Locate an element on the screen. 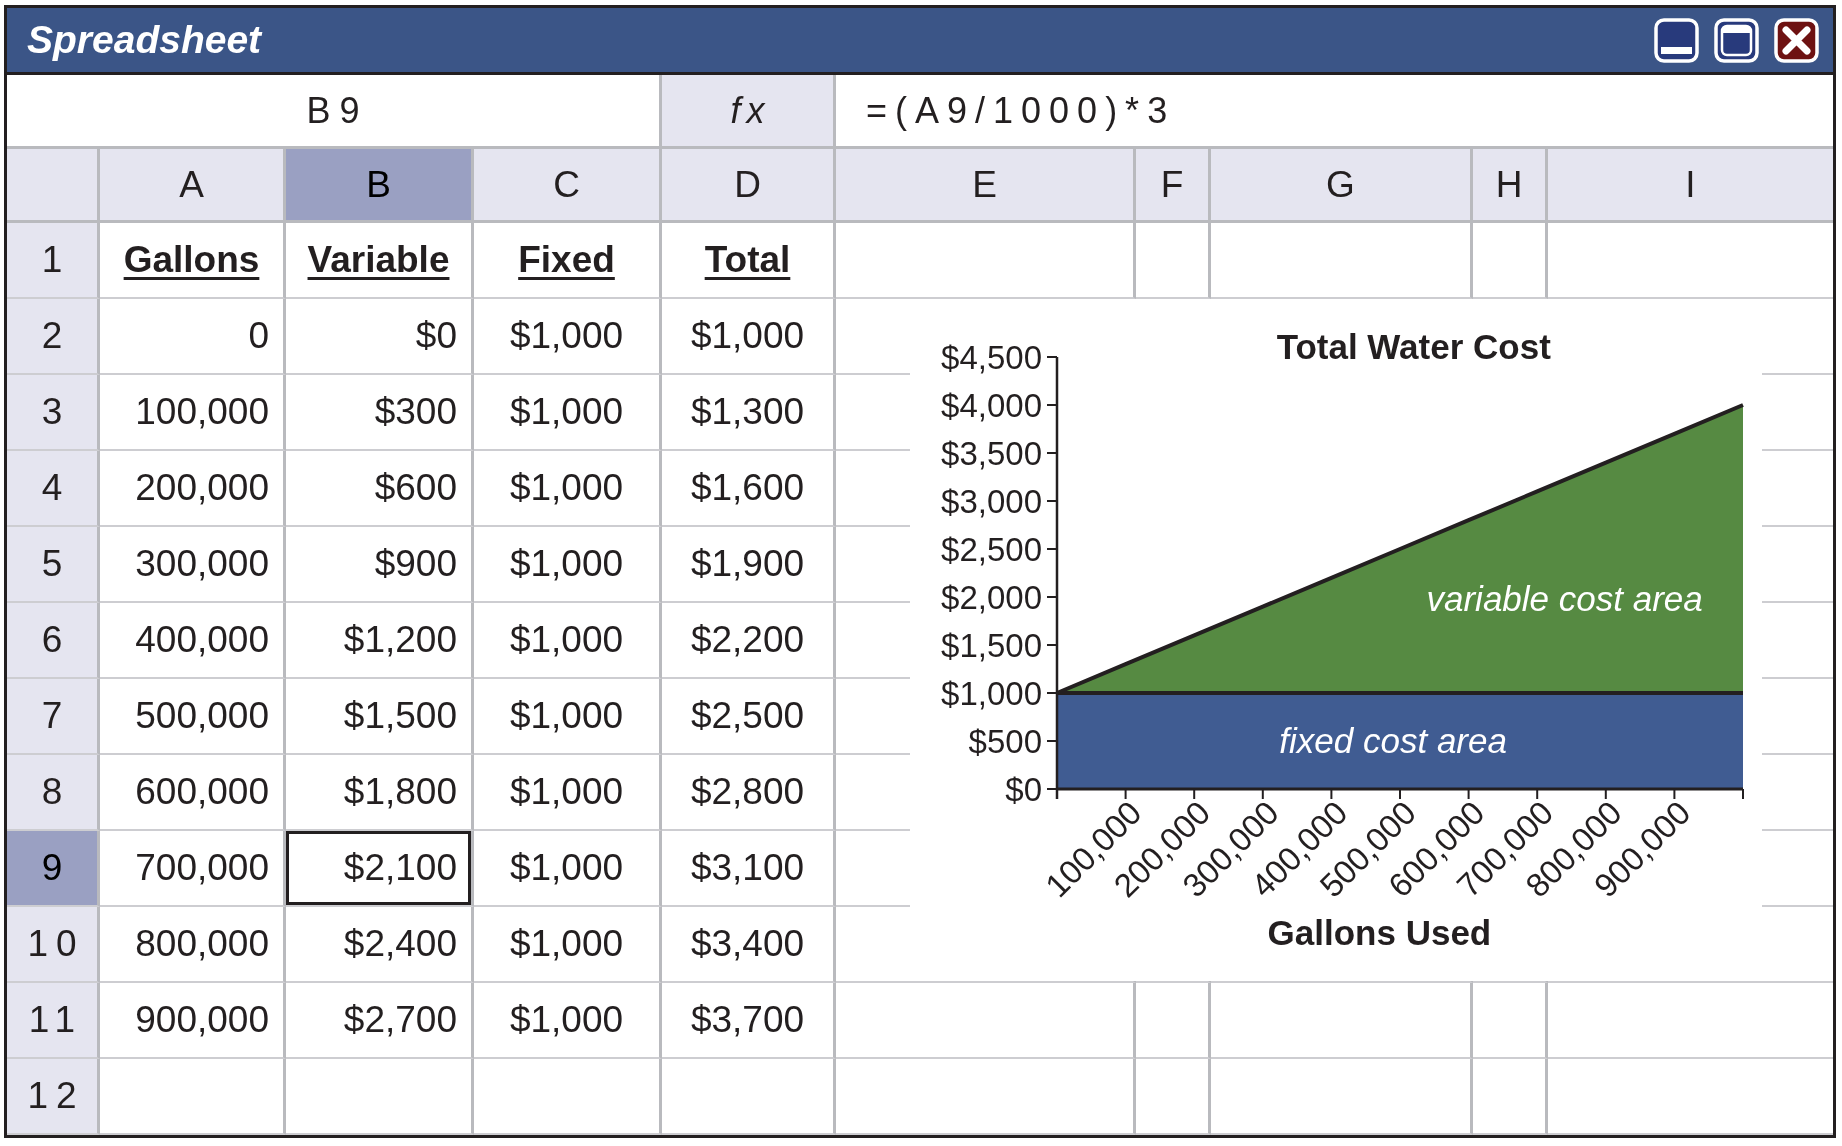  y-tick-label: $3,000 is located at coordinates (991, 501).